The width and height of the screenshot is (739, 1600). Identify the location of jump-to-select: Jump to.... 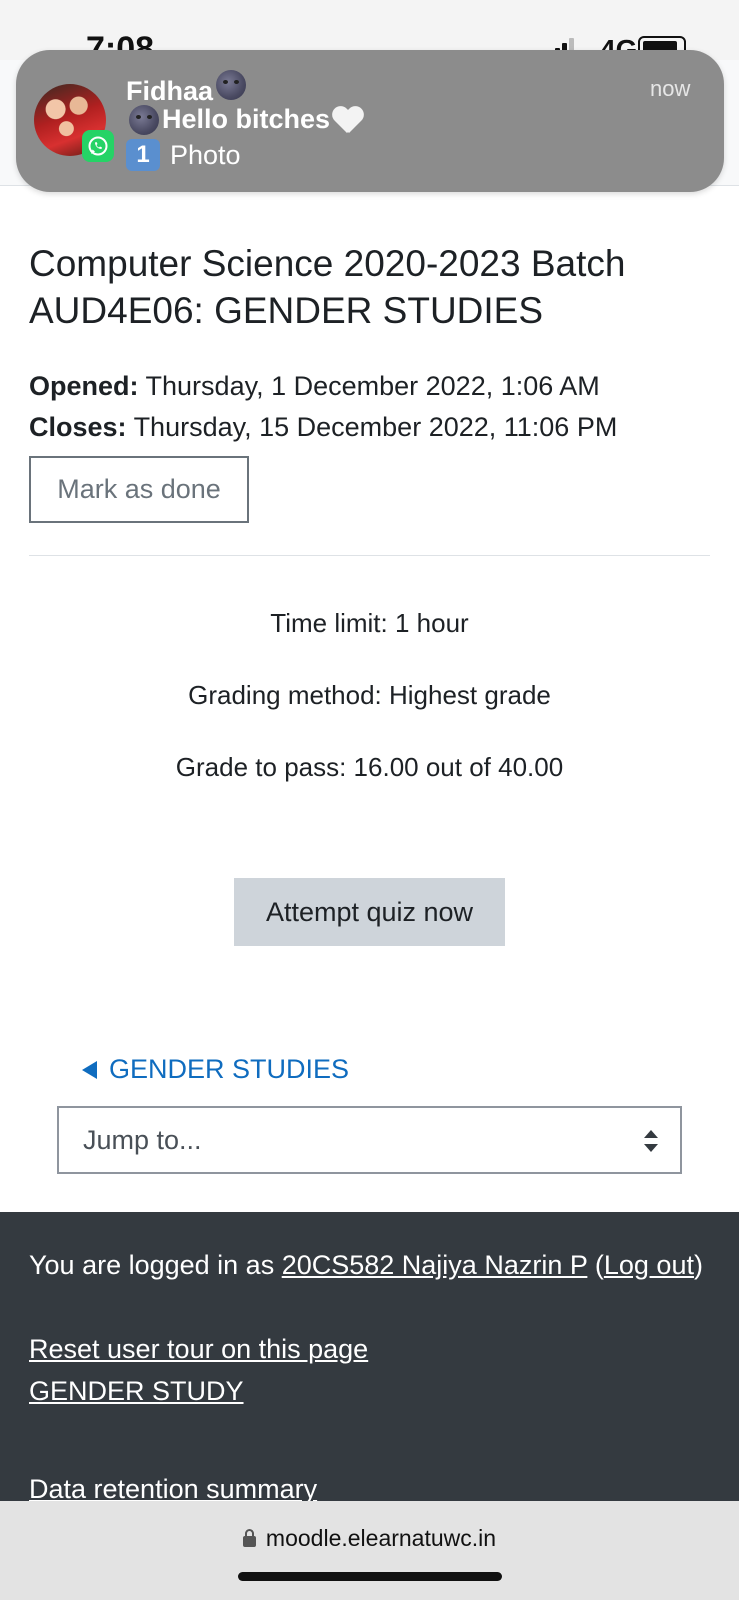
(369, 1140).